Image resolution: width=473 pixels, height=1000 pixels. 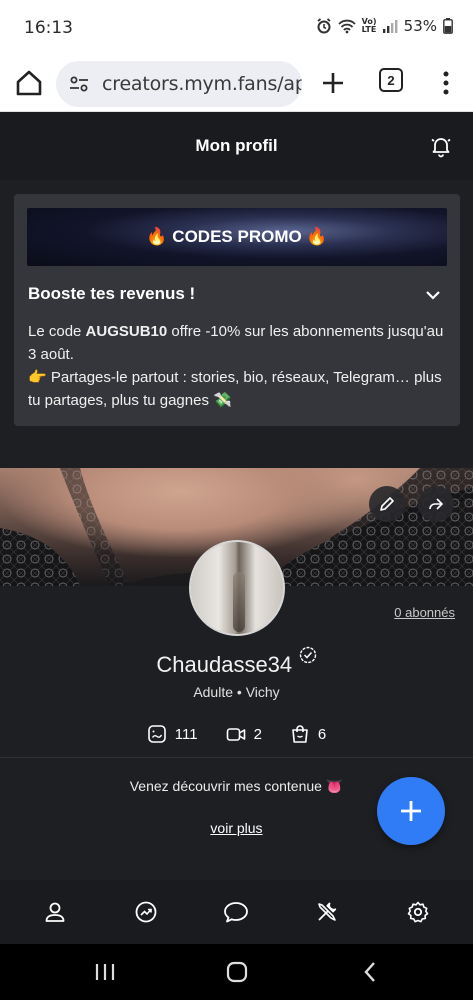 What do you see at coordinates (324, 26) in the screenshot?
I see `alarm-icon` at bounding box center [324, 26].